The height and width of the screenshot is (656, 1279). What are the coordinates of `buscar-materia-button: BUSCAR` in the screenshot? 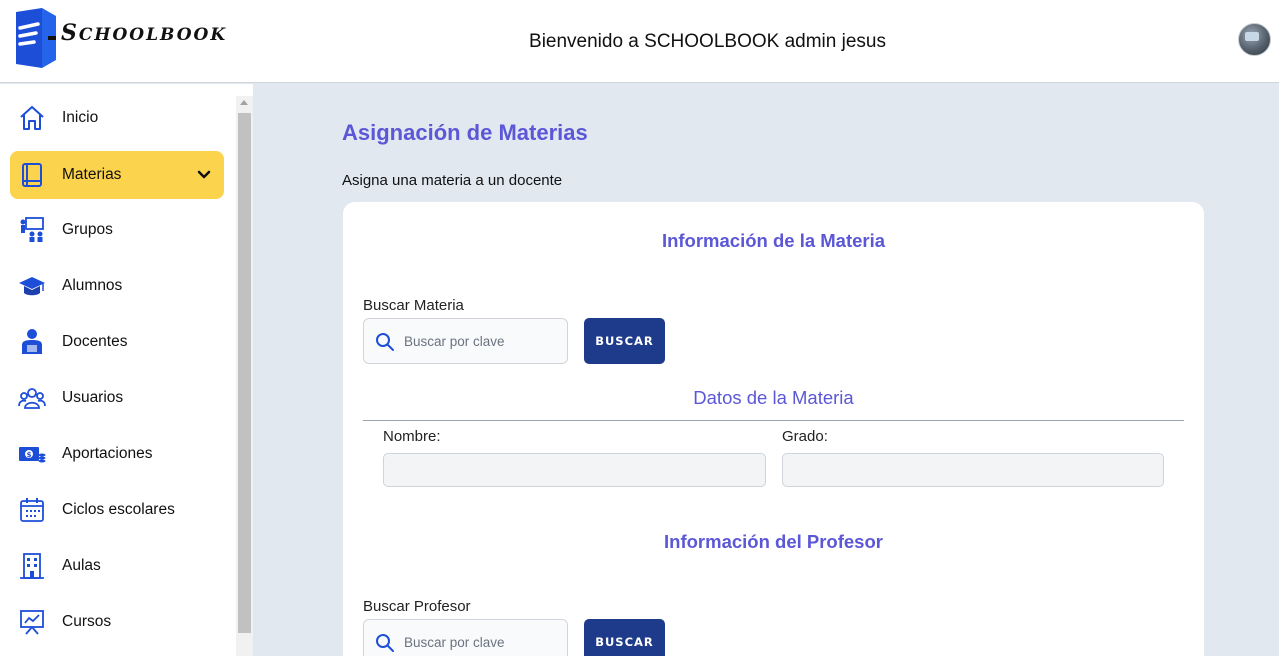 It's located at (624, 341).